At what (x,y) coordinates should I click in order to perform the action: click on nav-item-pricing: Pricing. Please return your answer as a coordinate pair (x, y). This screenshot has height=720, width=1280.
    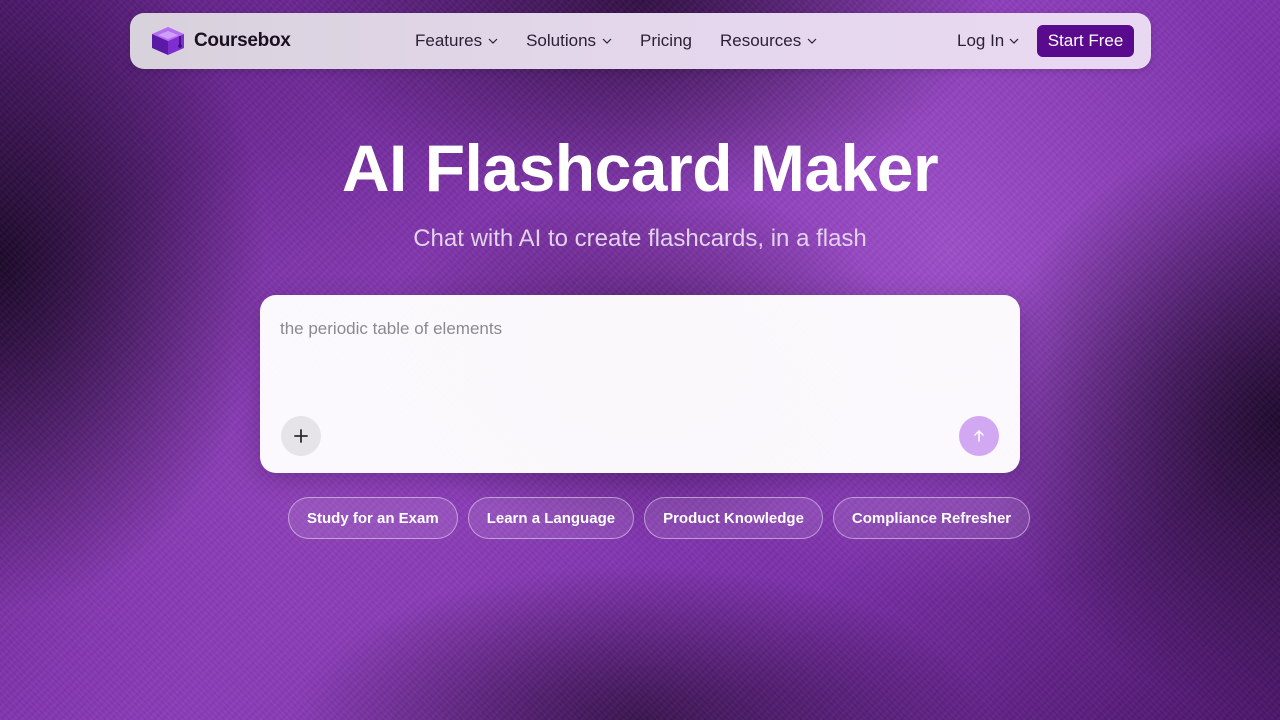
    Looking at the image, I should click on (666, 41).